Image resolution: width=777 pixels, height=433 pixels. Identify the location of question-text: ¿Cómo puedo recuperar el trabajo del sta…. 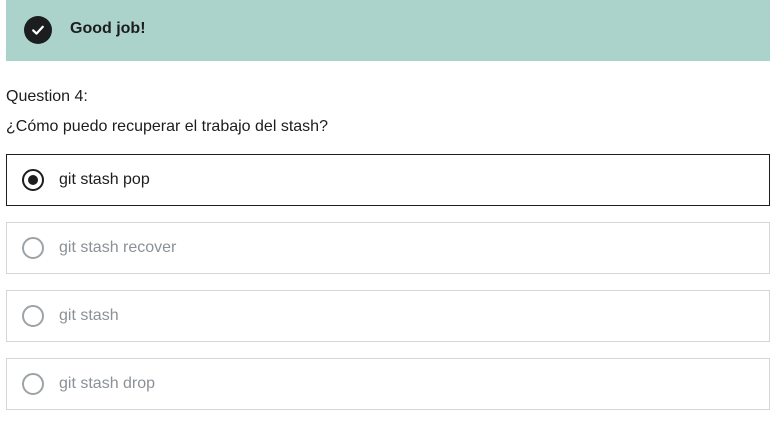
(167, 126).